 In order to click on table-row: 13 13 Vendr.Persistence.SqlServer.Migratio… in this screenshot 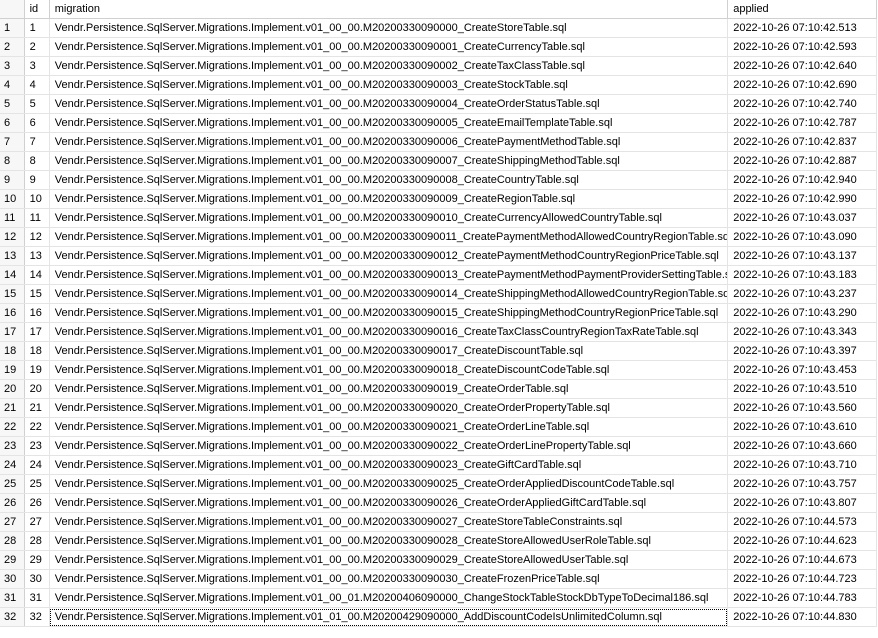, I will do `click(438, 256)`.